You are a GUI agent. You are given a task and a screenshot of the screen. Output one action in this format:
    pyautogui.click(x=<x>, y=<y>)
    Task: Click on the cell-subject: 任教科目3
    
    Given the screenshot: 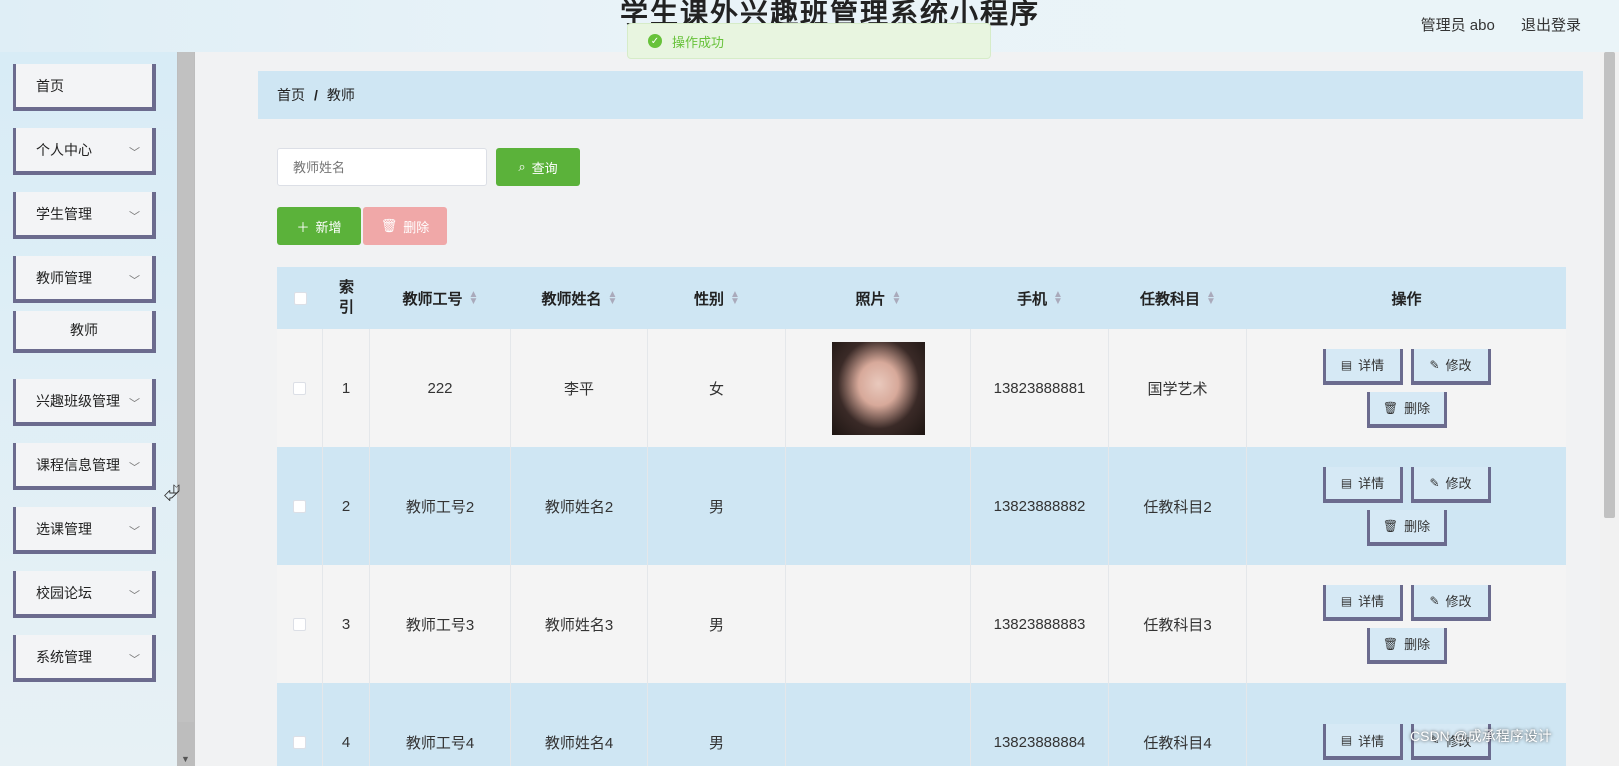 What is the action you would take?
    pyautogui.click(x=1178, y=624)
    